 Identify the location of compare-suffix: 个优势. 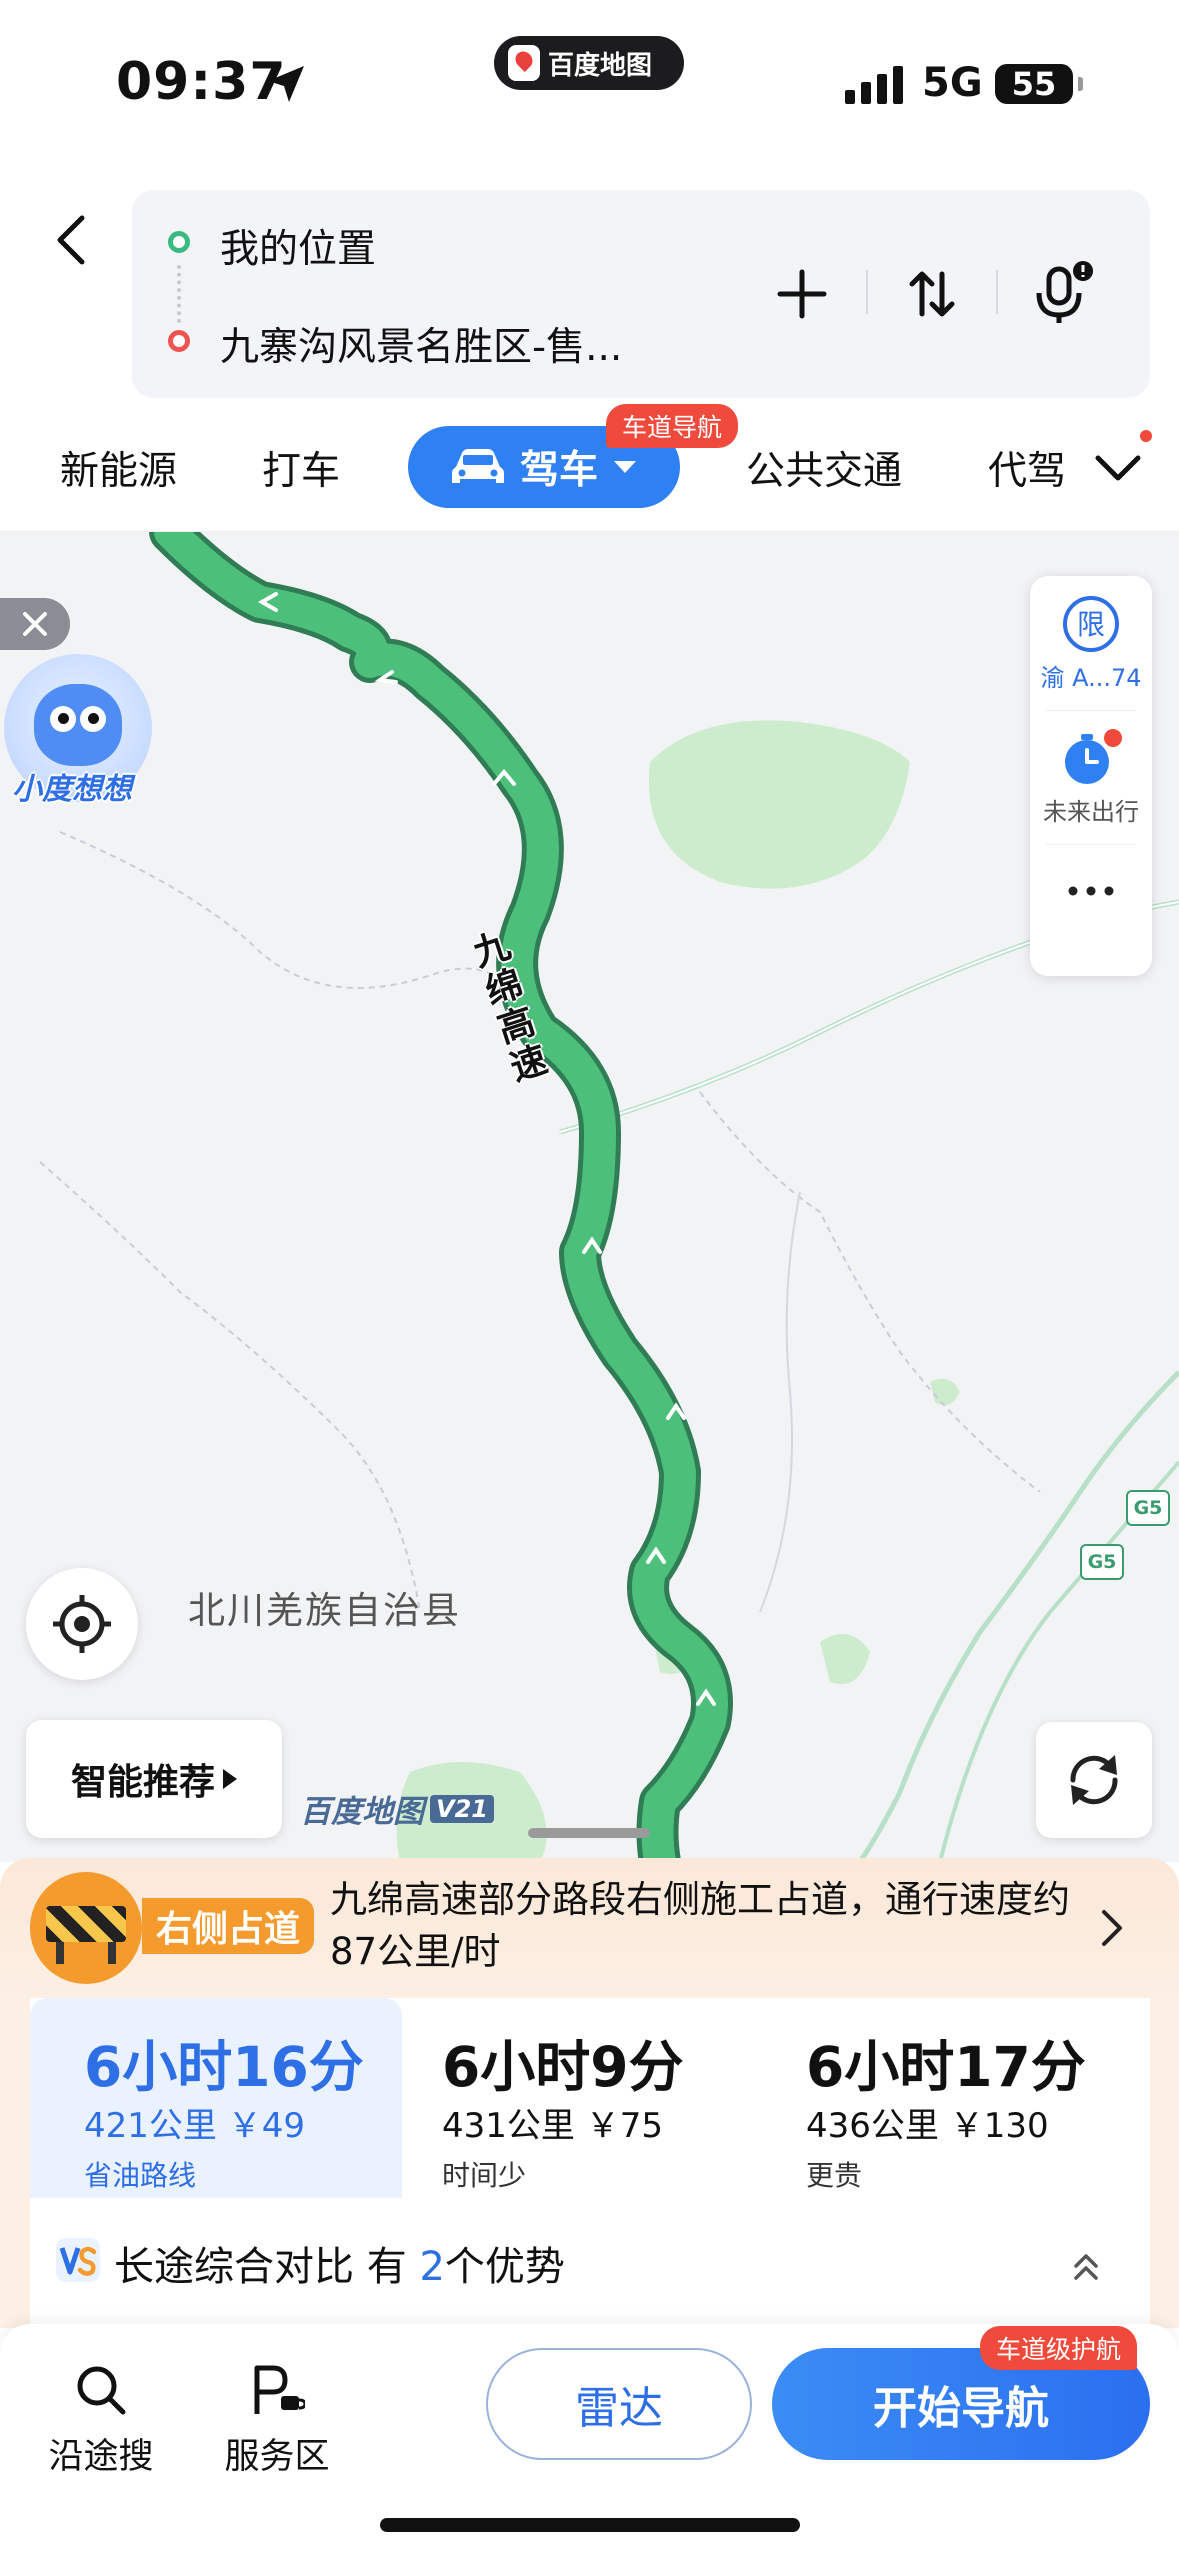
(504, 2267).